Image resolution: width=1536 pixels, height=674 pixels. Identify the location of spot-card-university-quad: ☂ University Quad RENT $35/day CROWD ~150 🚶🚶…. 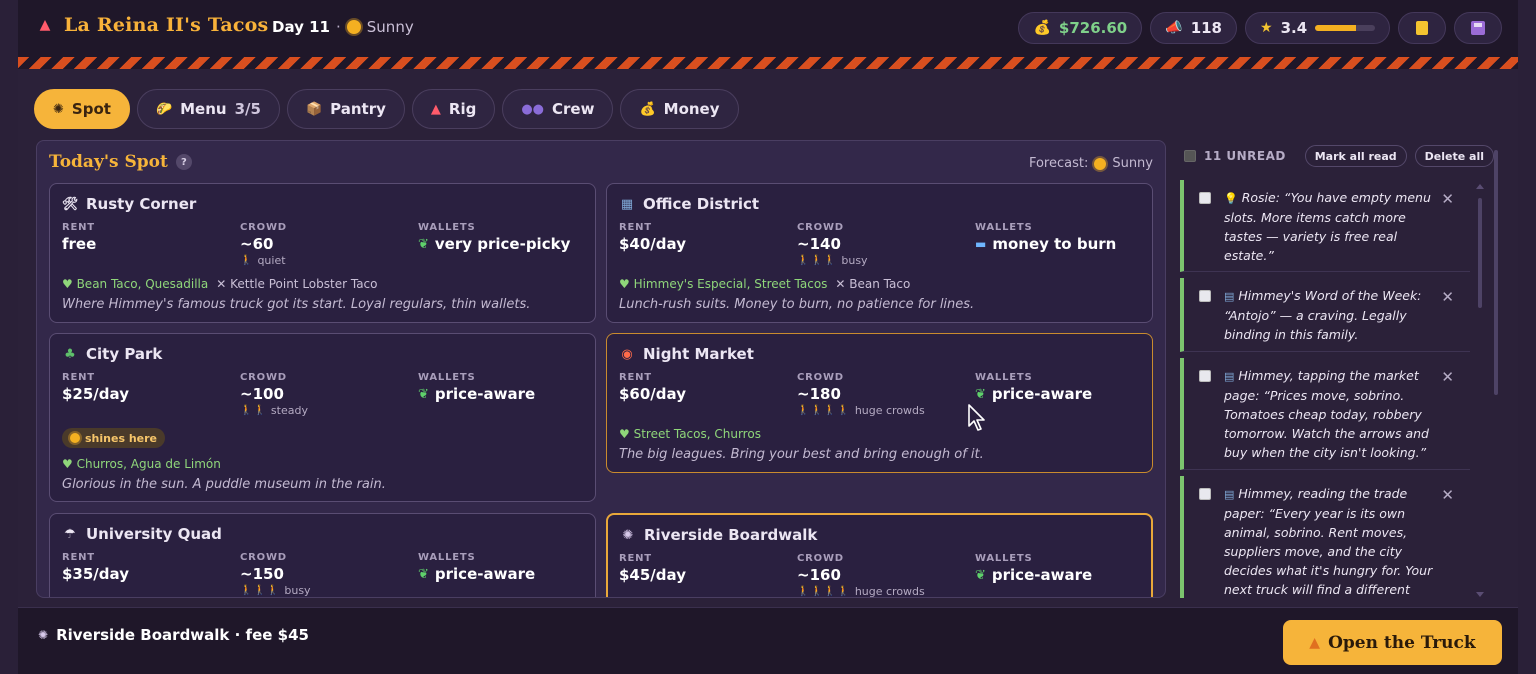
(322, 555).